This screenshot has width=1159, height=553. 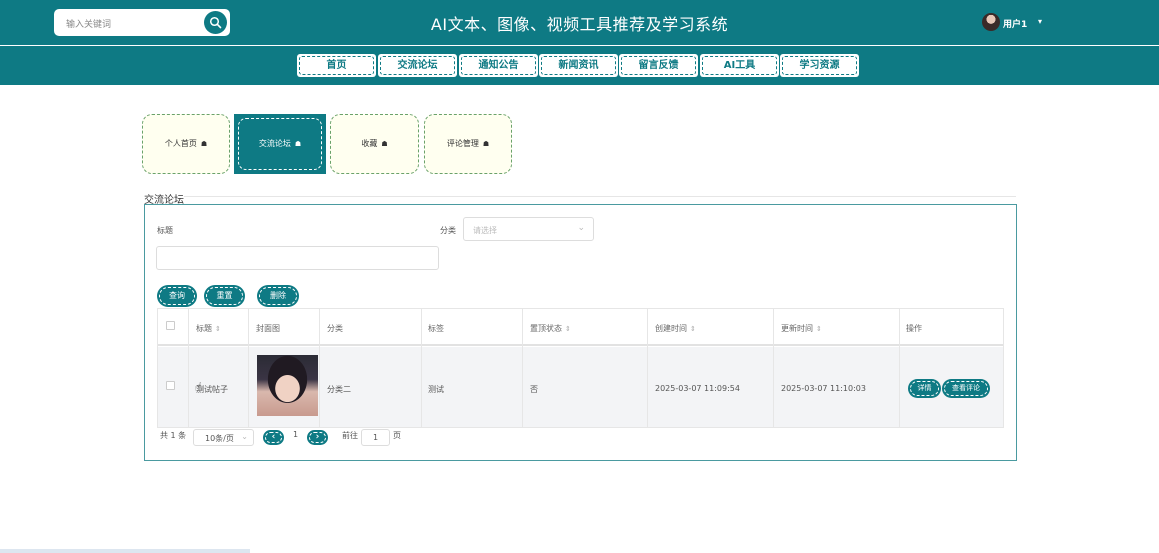 I want to click on query-button: 查询, so click(x=177, y=296).